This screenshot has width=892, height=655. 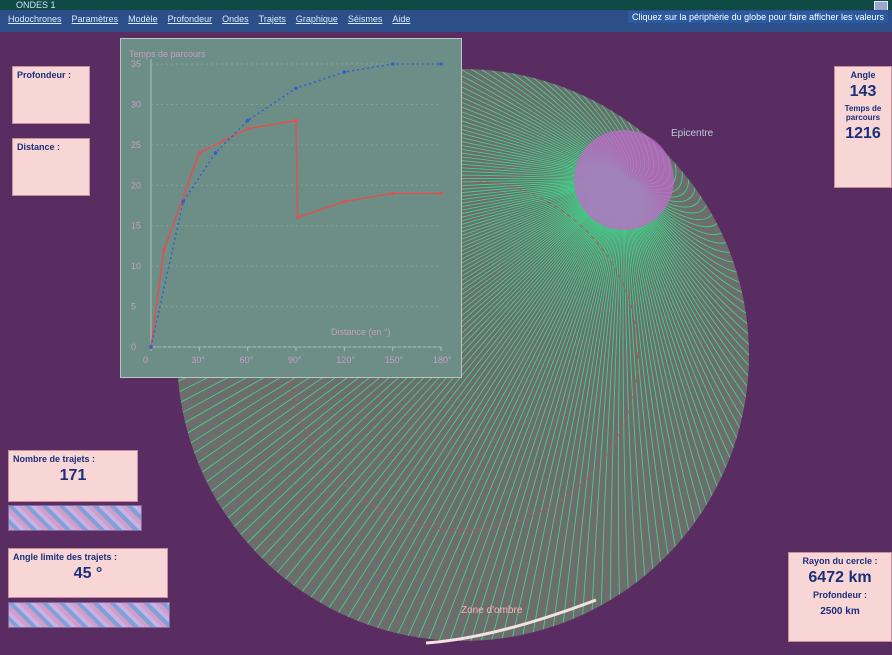 I want to click on rays-count-label: Nombre de trajets :, so click(x=54, y=459).